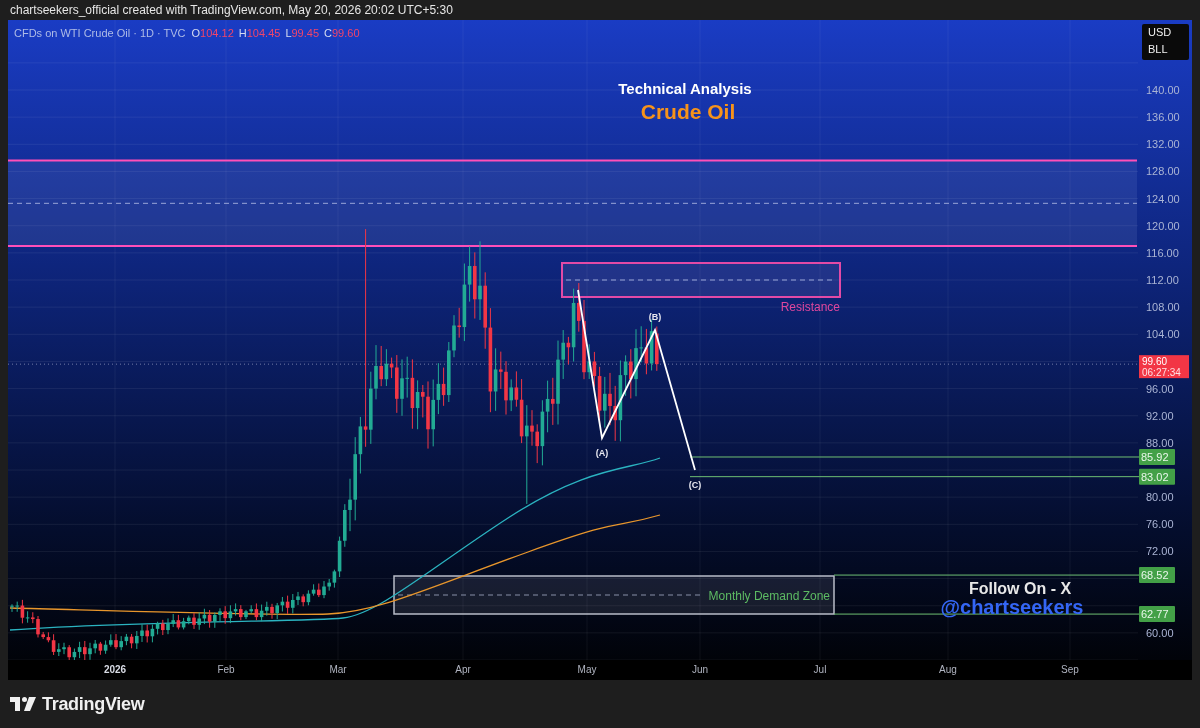 This screenshot has height=728, width=1200. Describe the element at coordinates (226, 669) in the screenshot. I see `date-label: Feb` at that location.